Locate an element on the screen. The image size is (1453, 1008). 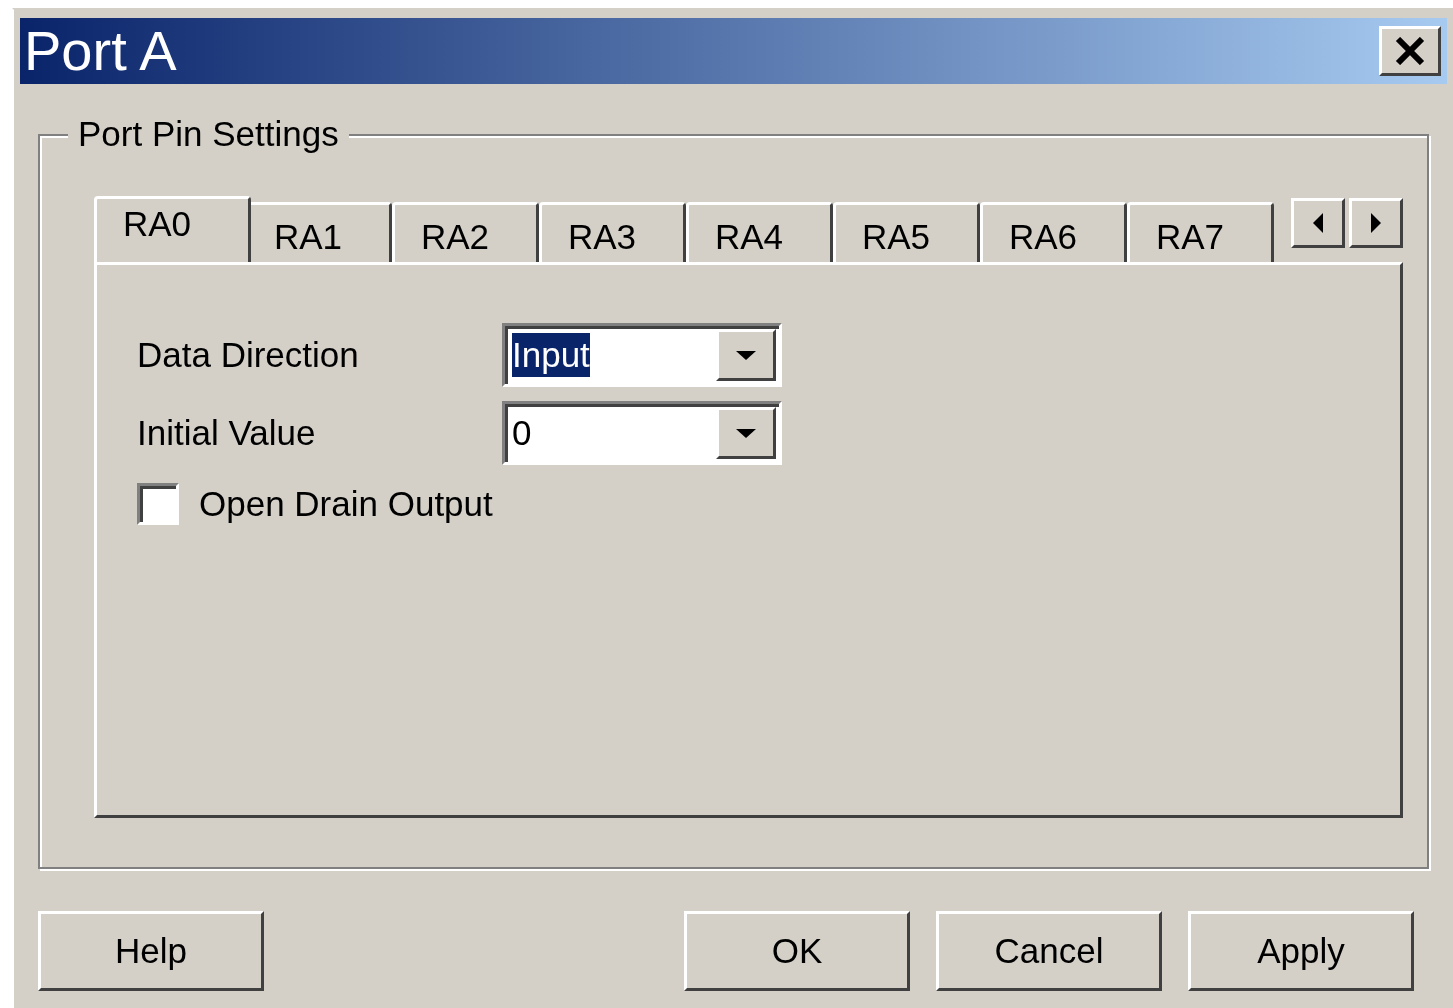
tab: RA6 is located at coordinates (1053, 232).